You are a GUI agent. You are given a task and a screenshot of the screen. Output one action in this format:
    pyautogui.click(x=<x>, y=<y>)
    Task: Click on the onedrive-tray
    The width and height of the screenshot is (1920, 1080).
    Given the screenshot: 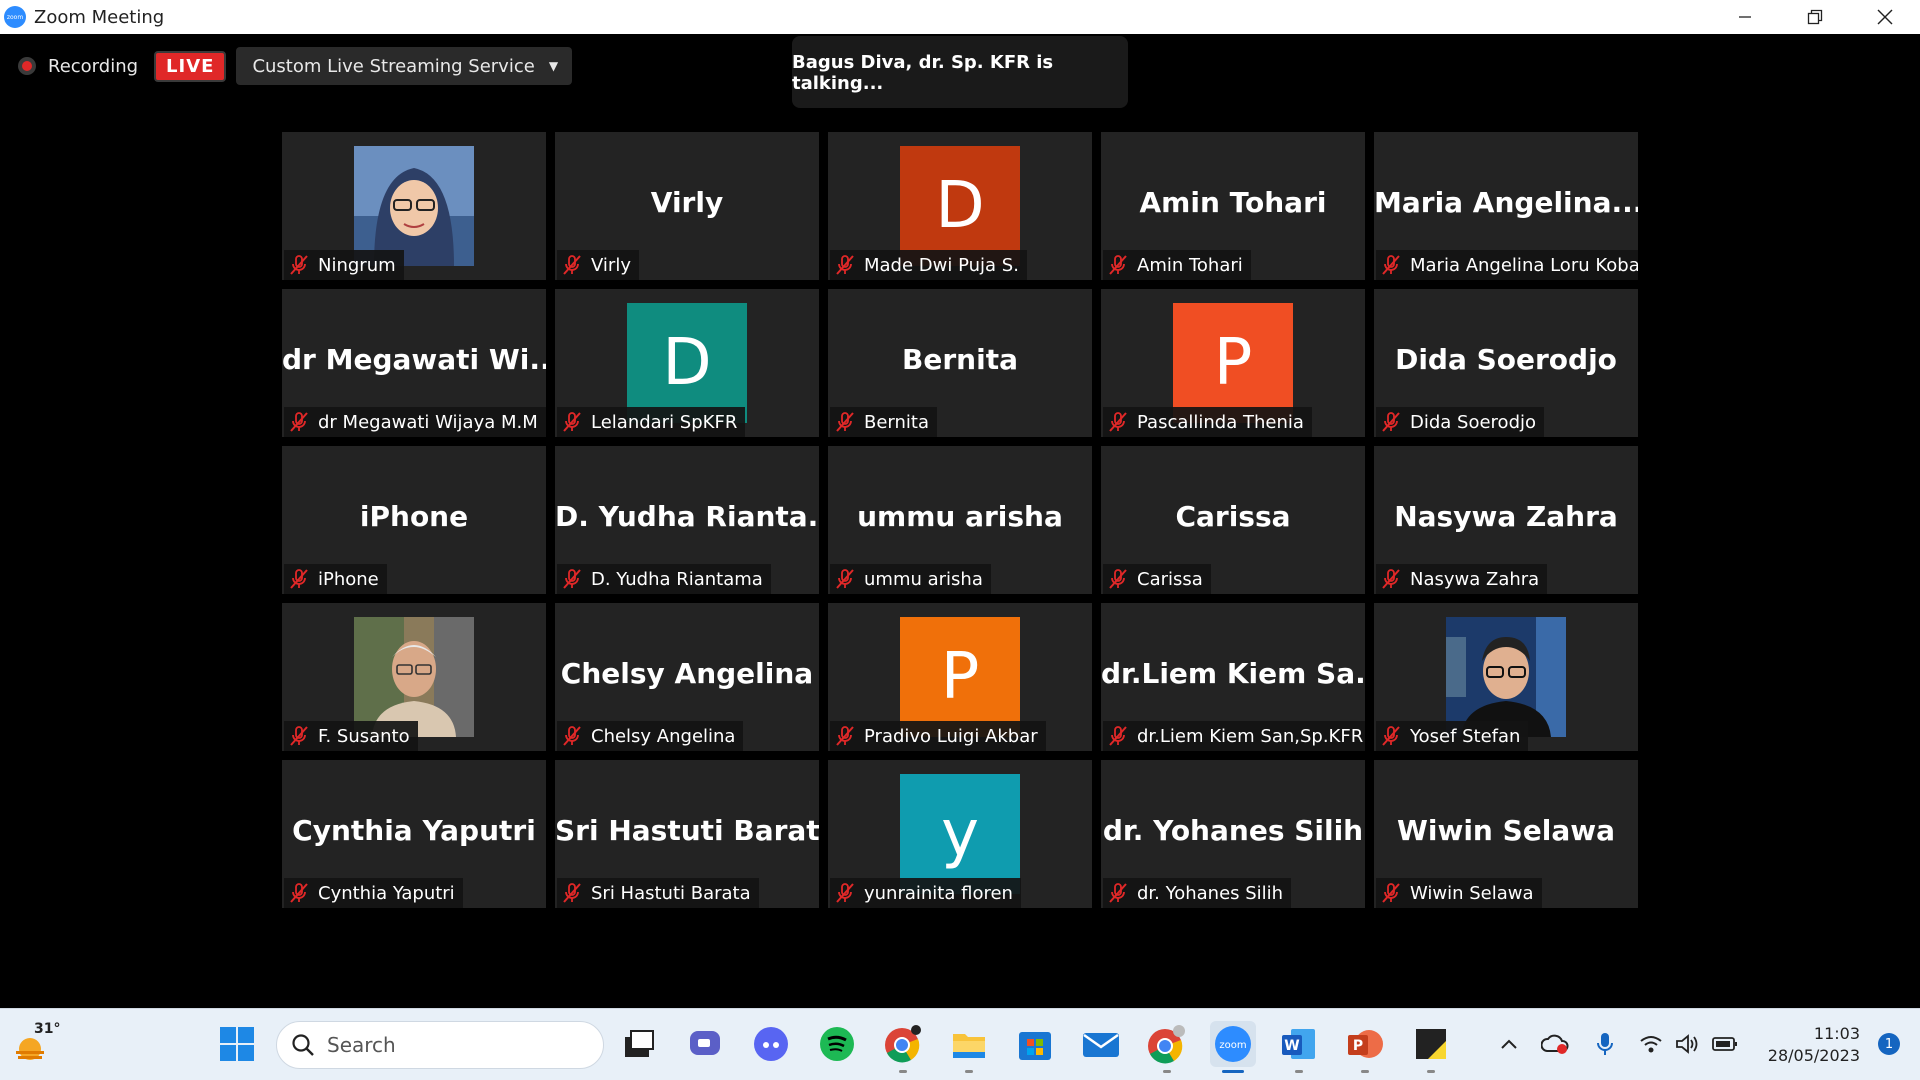 What is the action you would take?
    pyautogui.click(x=1555, y=1044)
    